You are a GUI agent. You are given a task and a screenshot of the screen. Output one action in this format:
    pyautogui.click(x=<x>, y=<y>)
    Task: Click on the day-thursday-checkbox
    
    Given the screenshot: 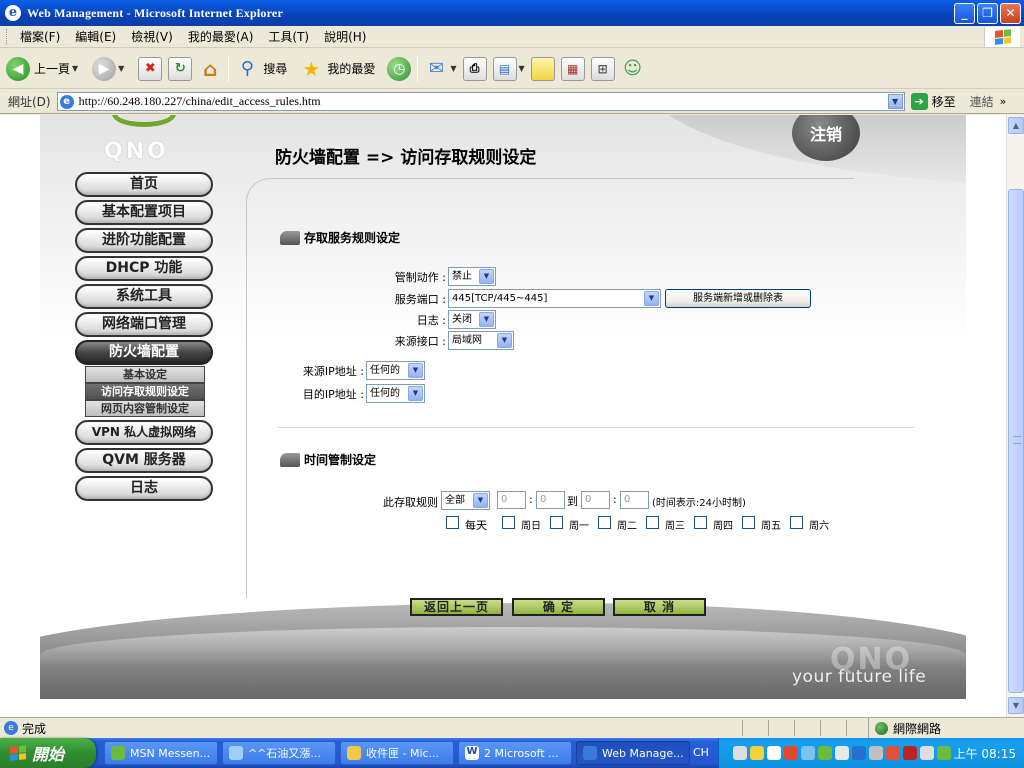 What is the action you would take?
    pyautogui.click(x=700, y=522)
    